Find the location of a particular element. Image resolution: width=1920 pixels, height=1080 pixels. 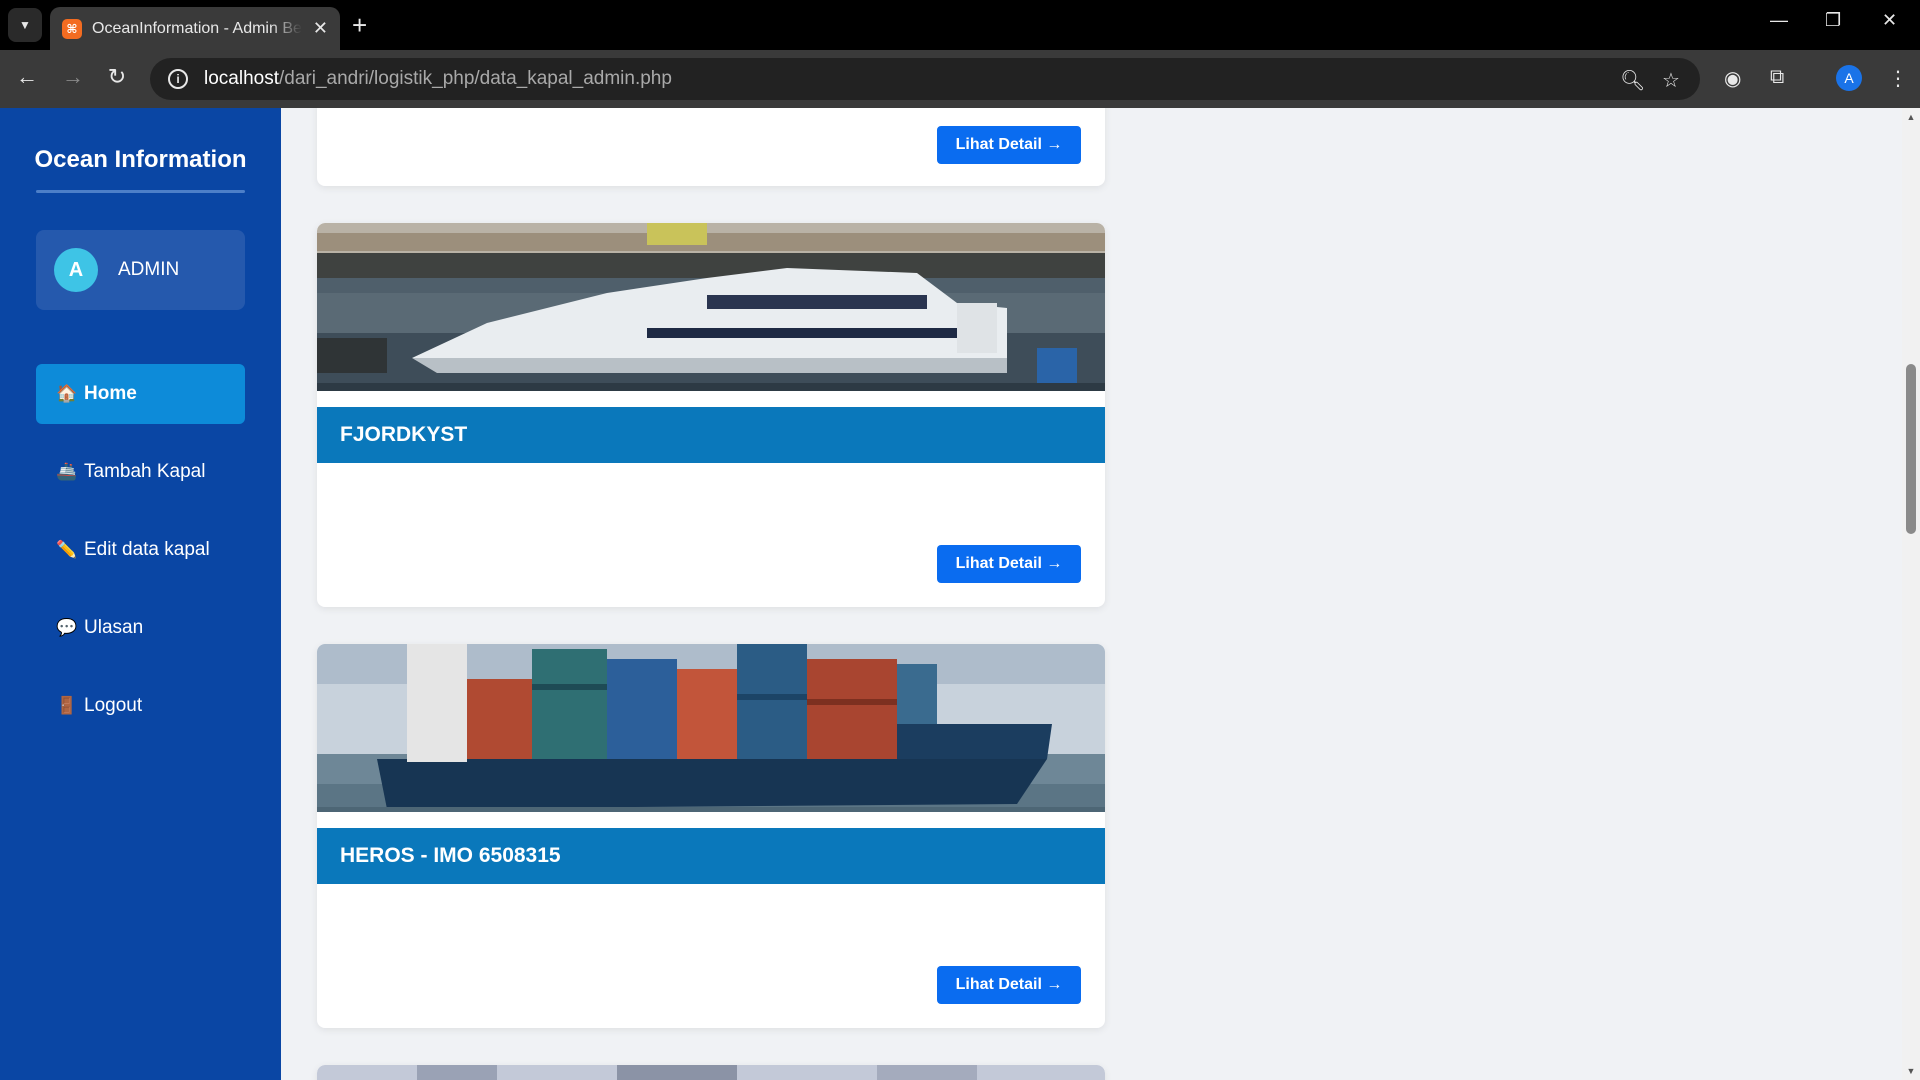

site-info-icon: i is located at coordinates (178, 79).